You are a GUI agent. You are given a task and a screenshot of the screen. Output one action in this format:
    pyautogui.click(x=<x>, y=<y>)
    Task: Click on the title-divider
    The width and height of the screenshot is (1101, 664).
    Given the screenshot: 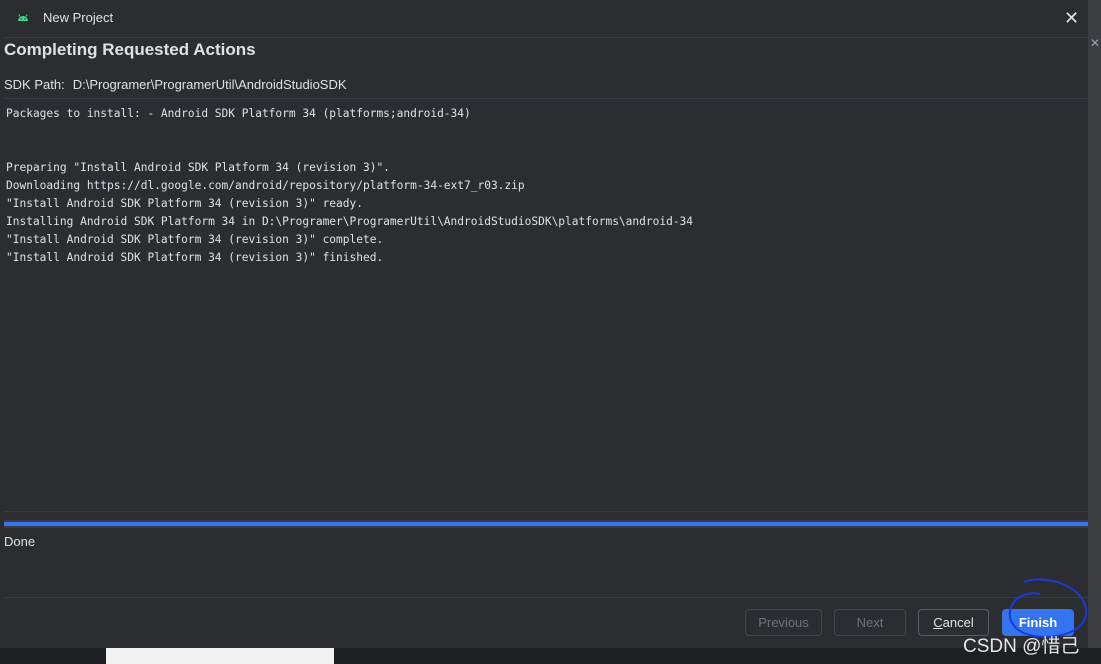 What is the action you would take?
    pyautogui.click(x=546, y=37)
    